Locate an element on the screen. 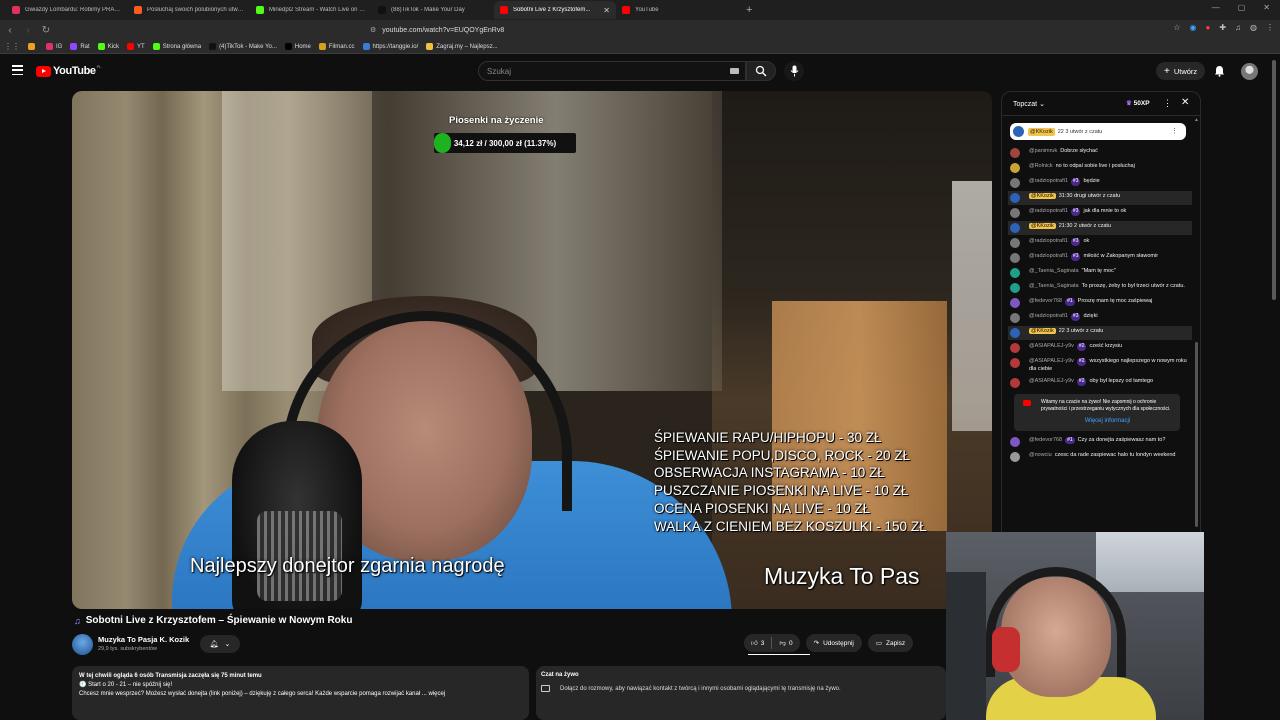 The height and width of the screenshot is (720, 1280). bookmark-star-icon: ☆ is located at coordinates (1176, 27).